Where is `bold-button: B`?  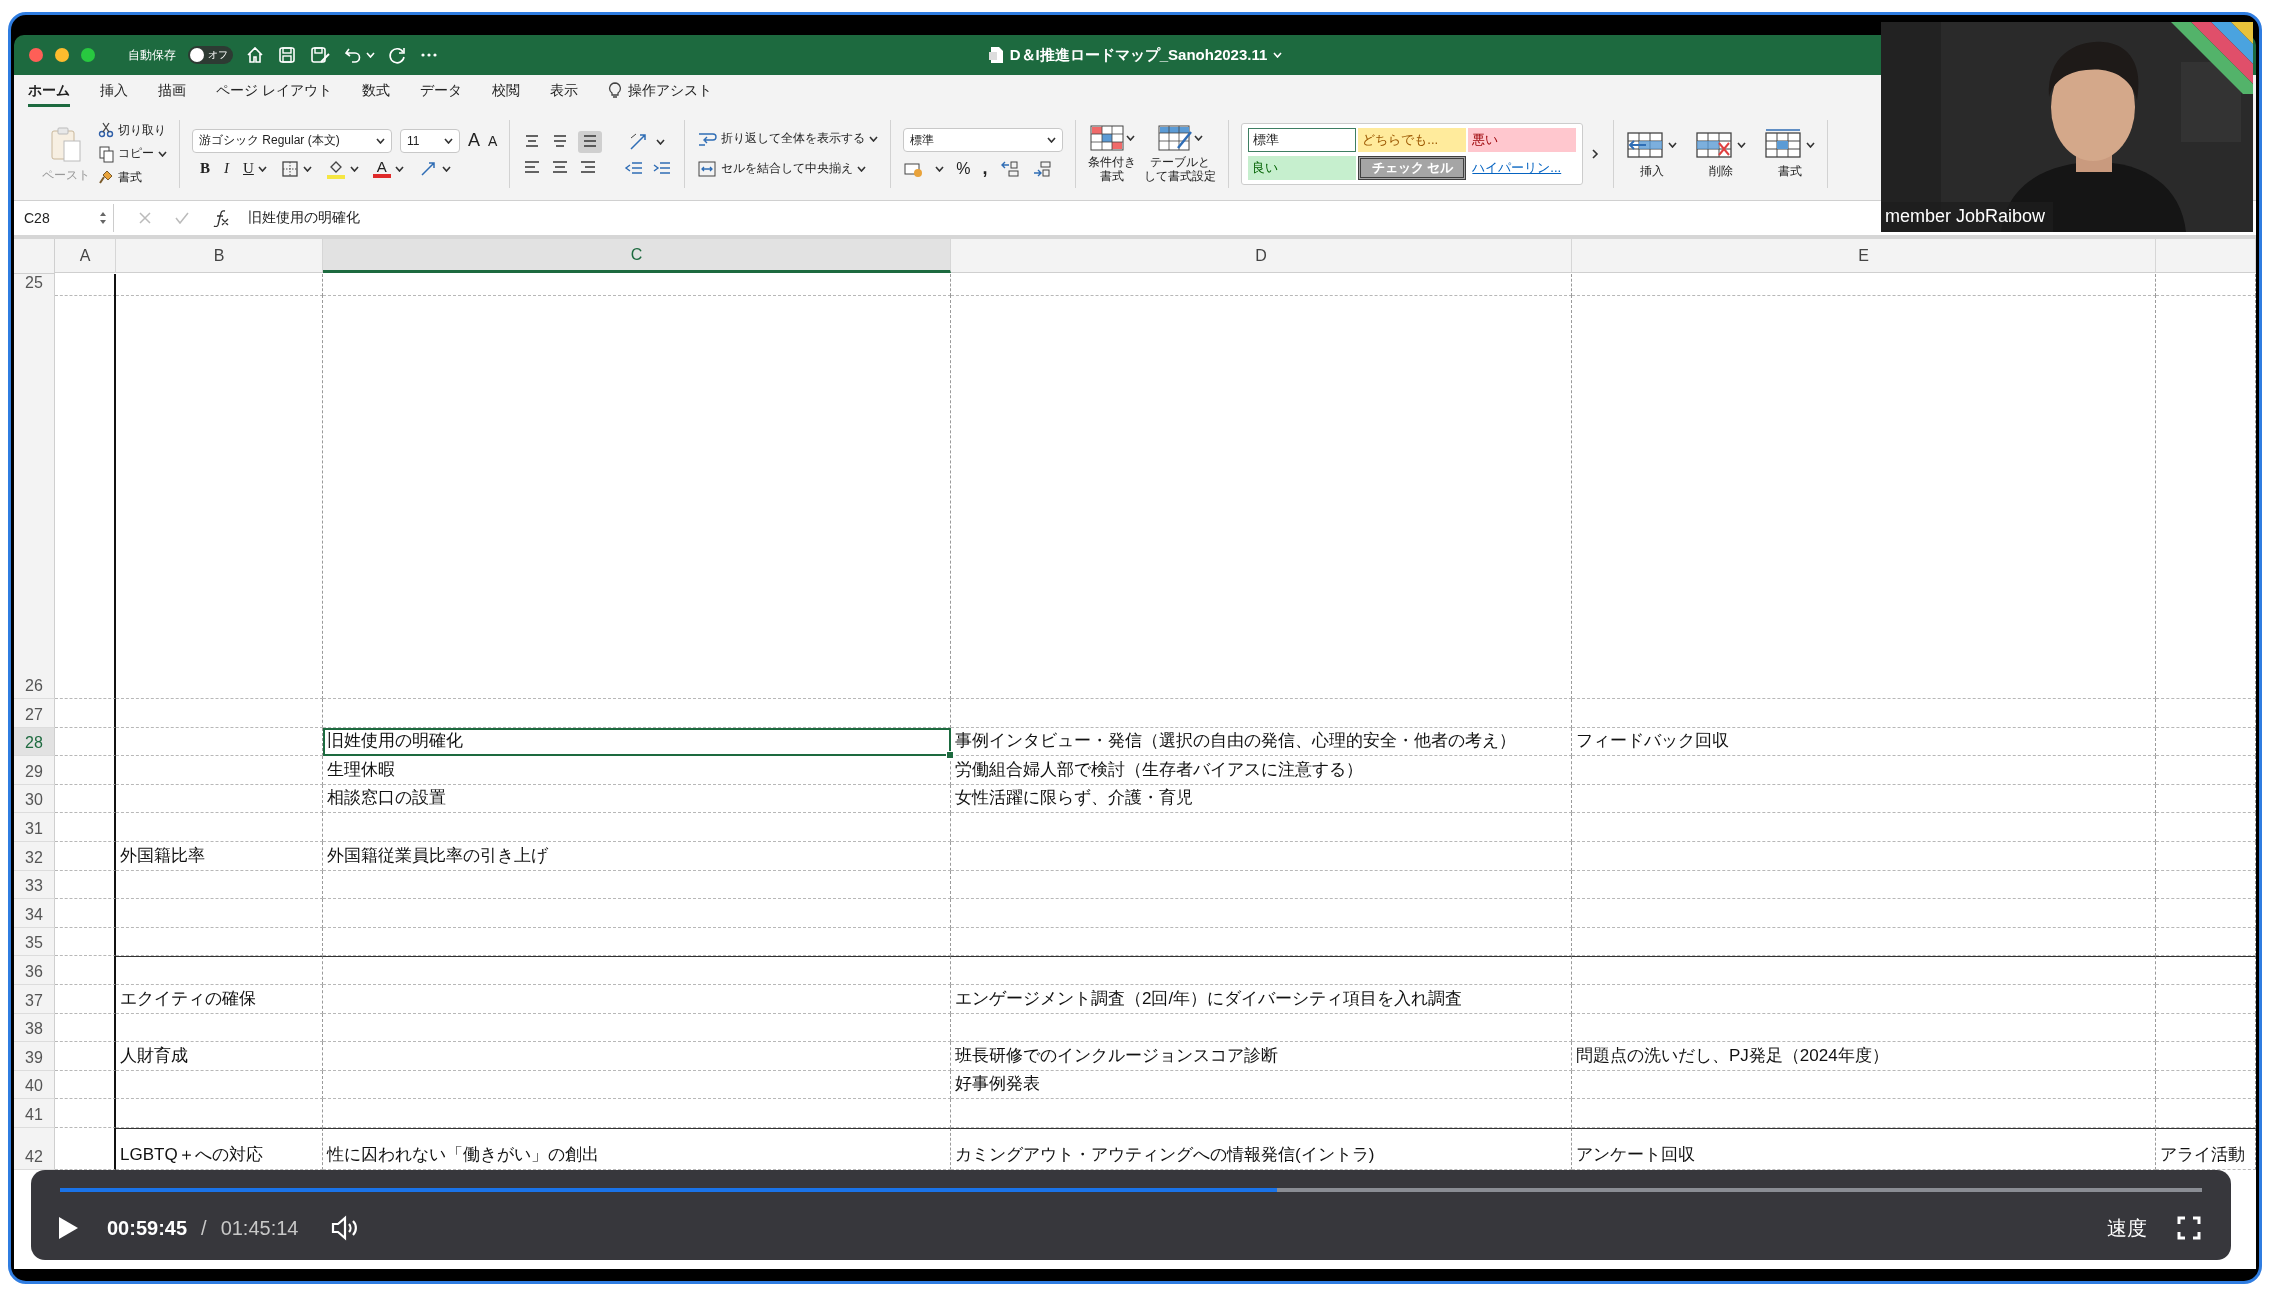 bold-button: B is located at coordinates (205, 168).